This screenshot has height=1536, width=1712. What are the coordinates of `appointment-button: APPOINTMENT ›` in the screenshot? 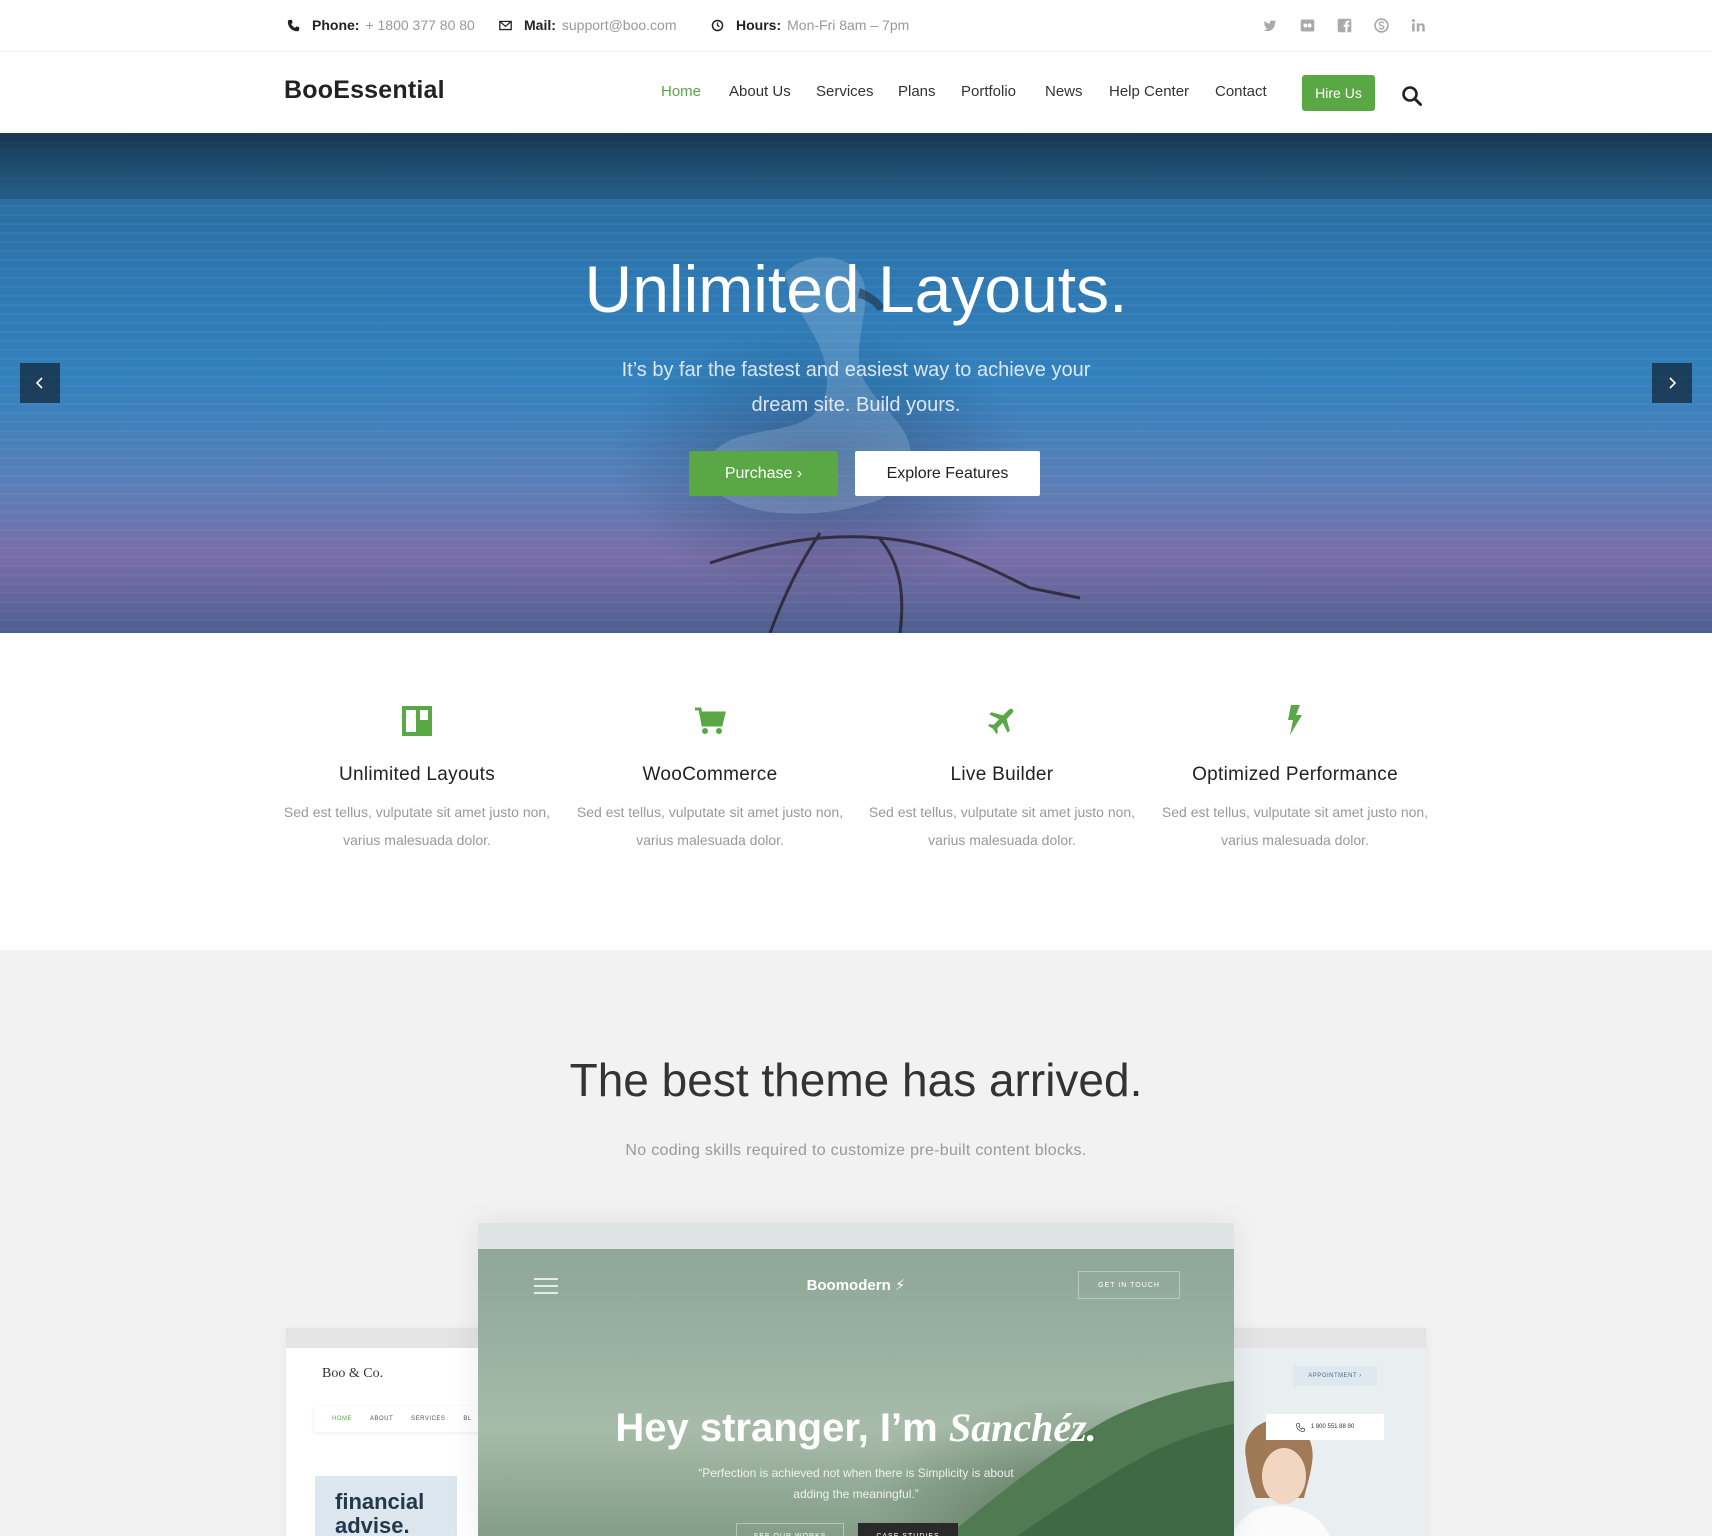 It's located at (1335, 1376).